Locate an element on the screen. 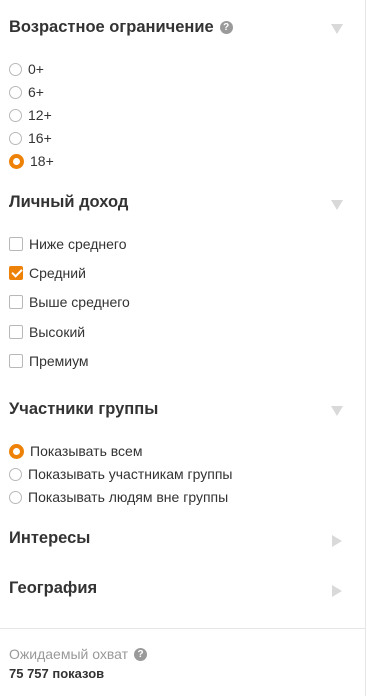  radio-age-12: 12+ is located at coordinates (30, 115).